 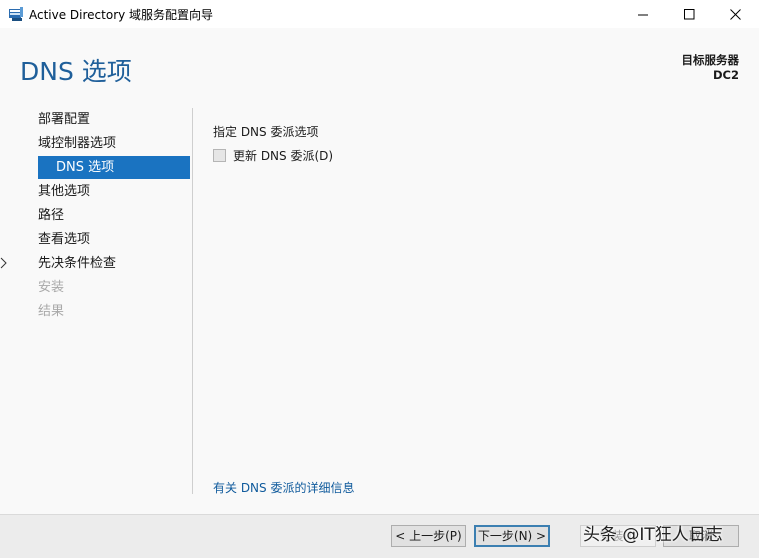 I want to click on title-bar: Active Directory 域服务配置向导, so click(x=379, y=14).